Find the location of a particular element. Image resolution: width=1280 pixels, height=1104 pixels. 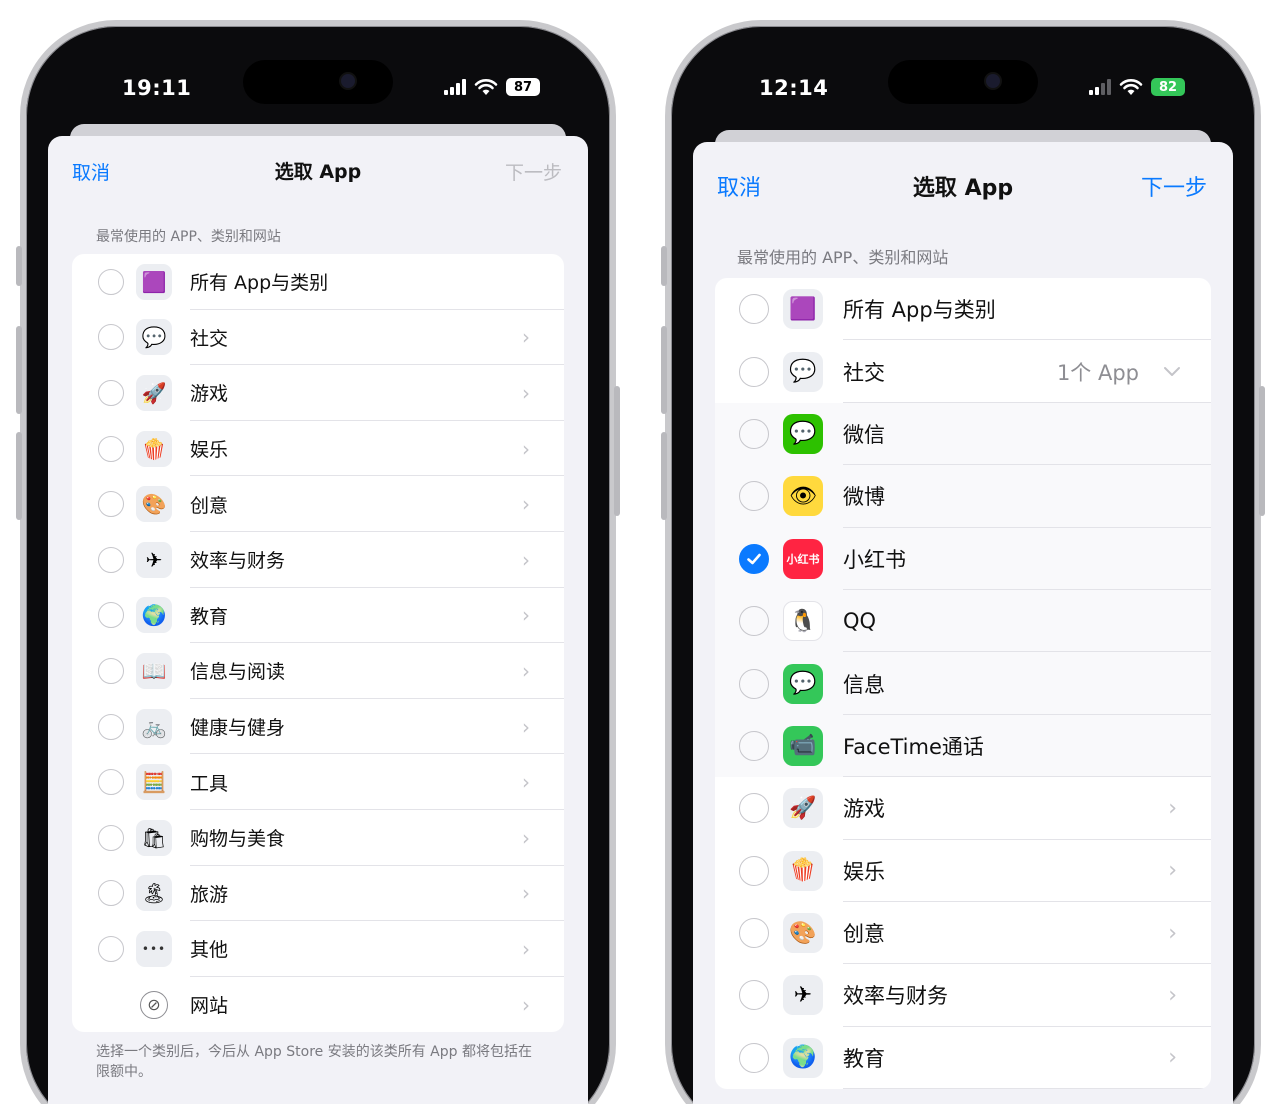

list-item: 💬 社交 › is located at coordinates (318, 338).